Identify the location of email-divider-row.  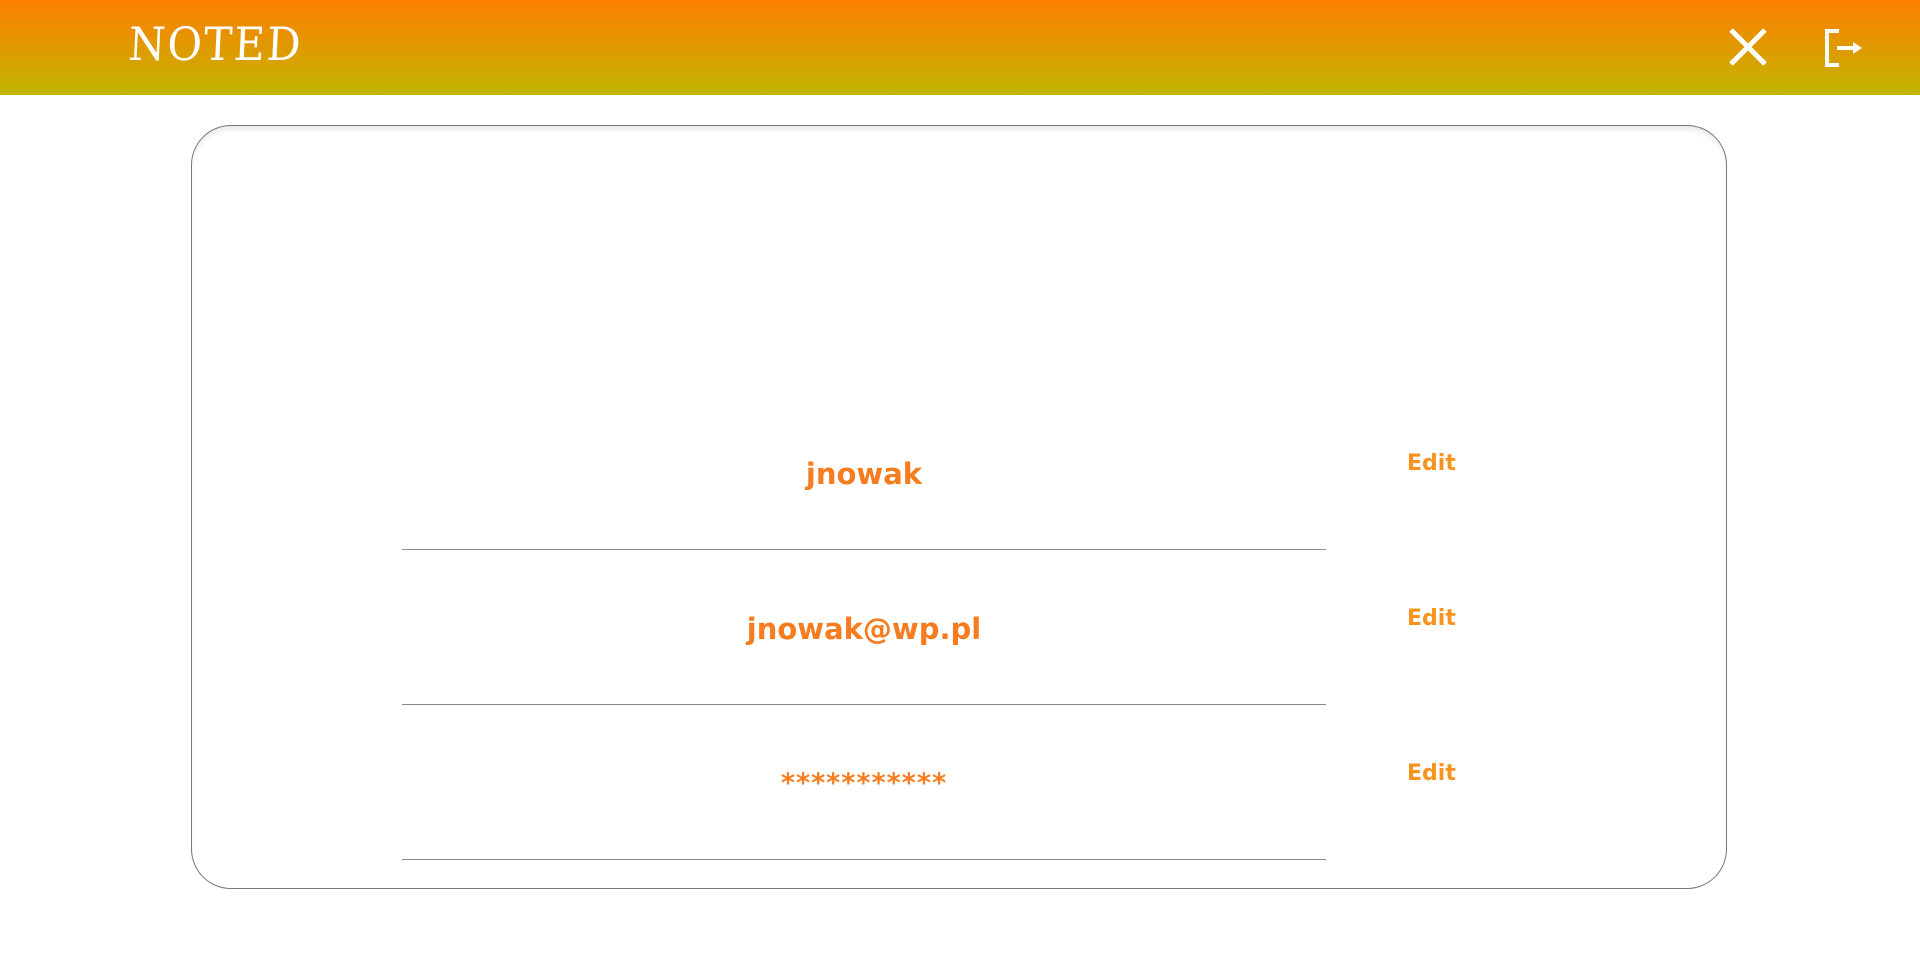
(864, 643).